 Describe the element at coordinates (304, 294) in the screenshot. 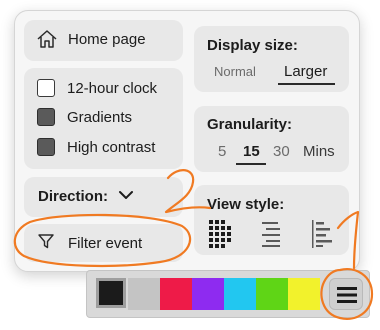

I see `color-swatch-yellow` at that location.